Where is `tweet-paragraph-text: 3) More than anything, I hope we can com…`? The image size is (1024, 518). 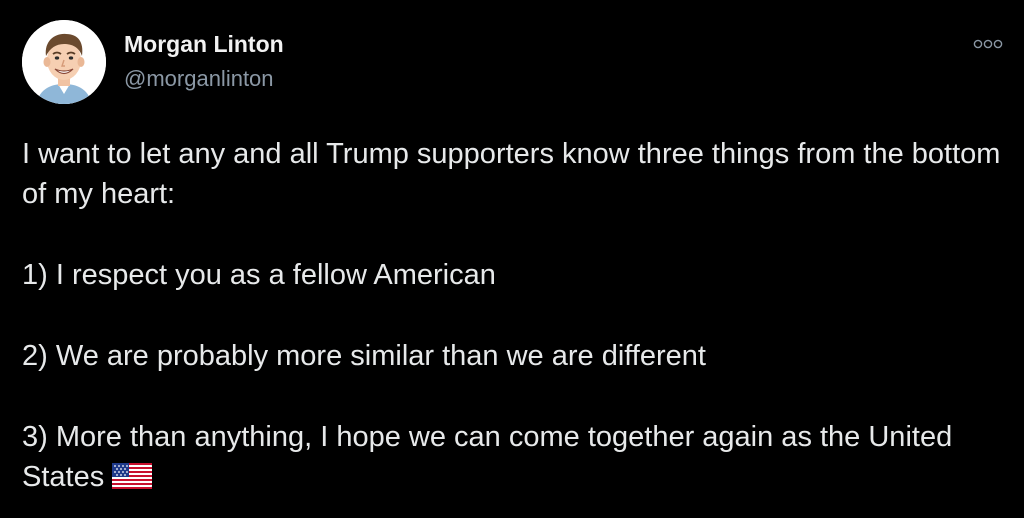 tweet-paragraph-text: 3) More than anything, I hope we can com… is located at coordinates (487, 457).